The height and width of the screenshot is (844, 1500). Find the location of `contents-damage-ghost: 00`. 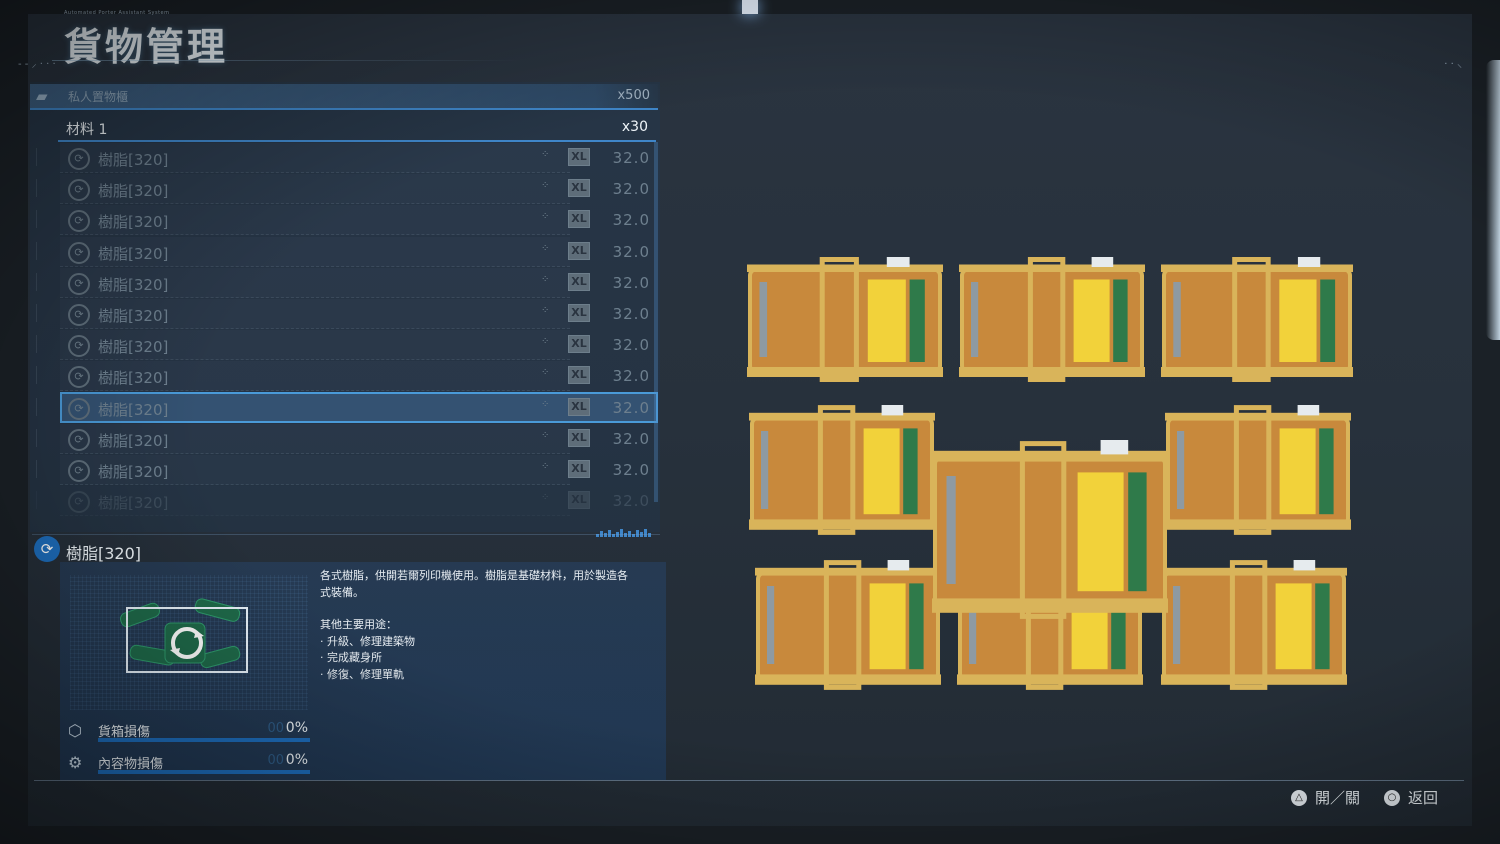

contents-damage-ghost: 00 is located at coordinates (275, 760).